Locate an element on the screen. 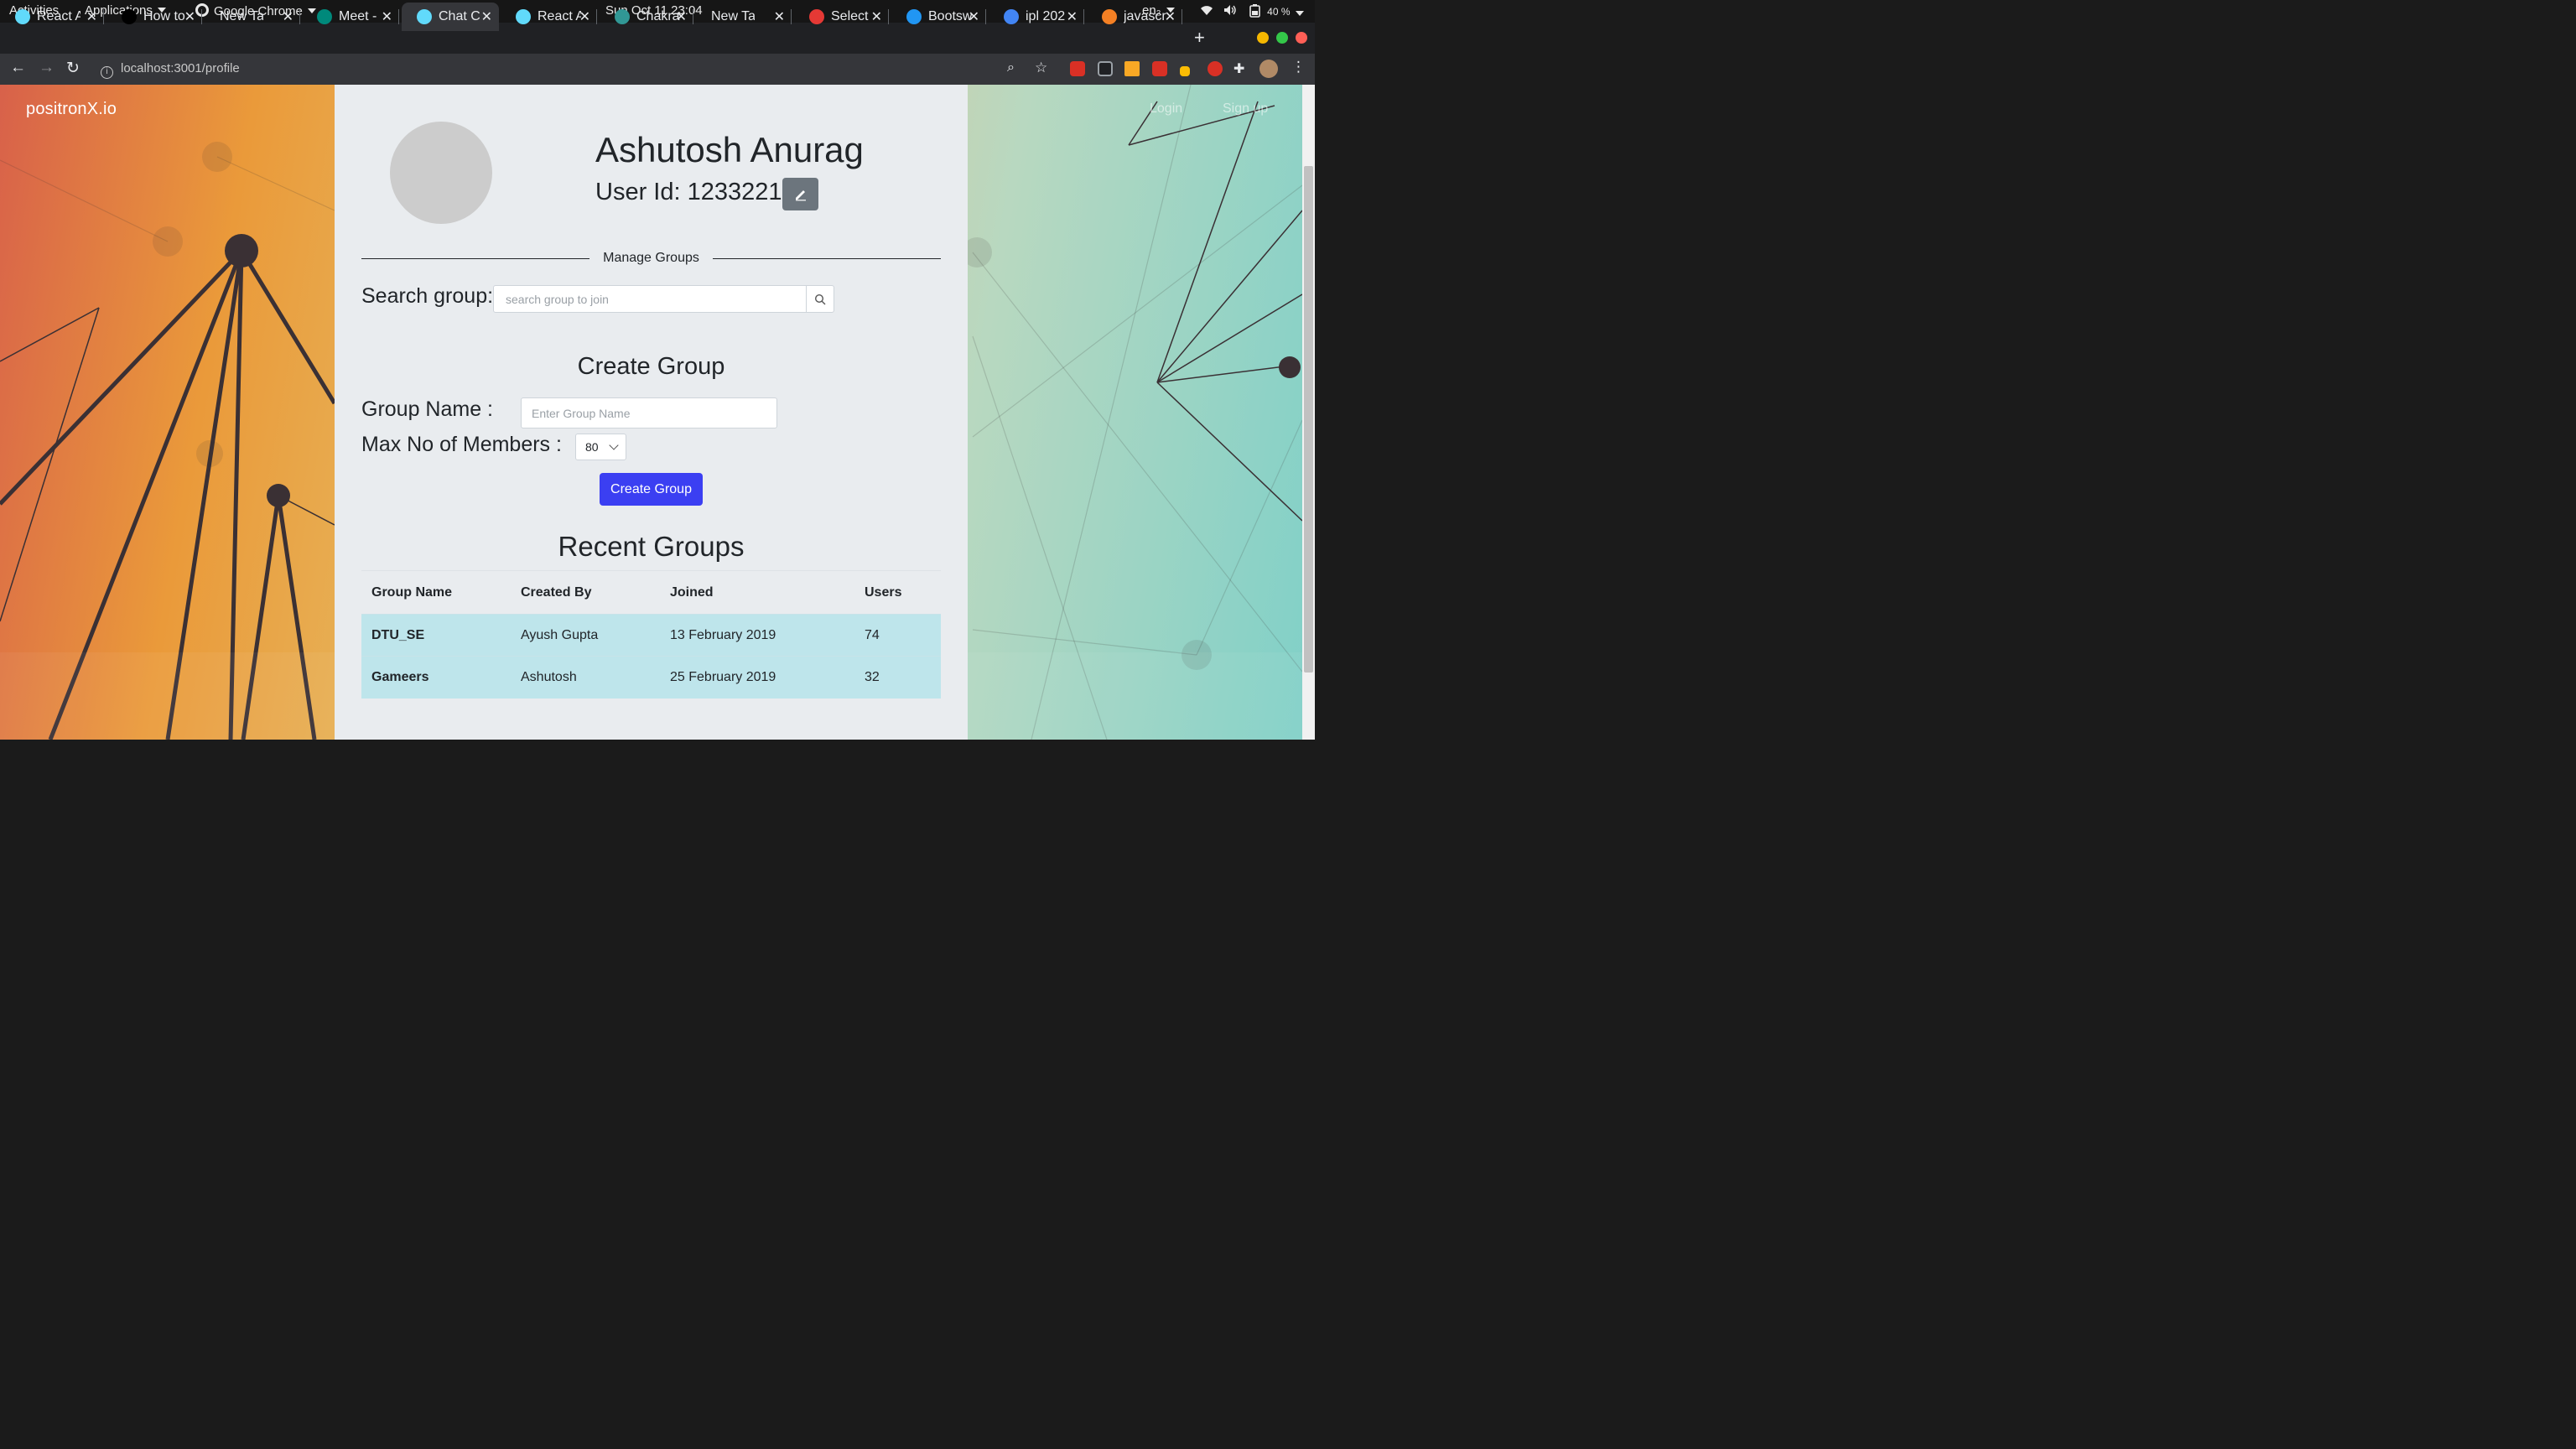 Image resolution: width=2576 pixels, height=1449 pixels. tab-title: Bootsw is located at coordinates (950, 16).